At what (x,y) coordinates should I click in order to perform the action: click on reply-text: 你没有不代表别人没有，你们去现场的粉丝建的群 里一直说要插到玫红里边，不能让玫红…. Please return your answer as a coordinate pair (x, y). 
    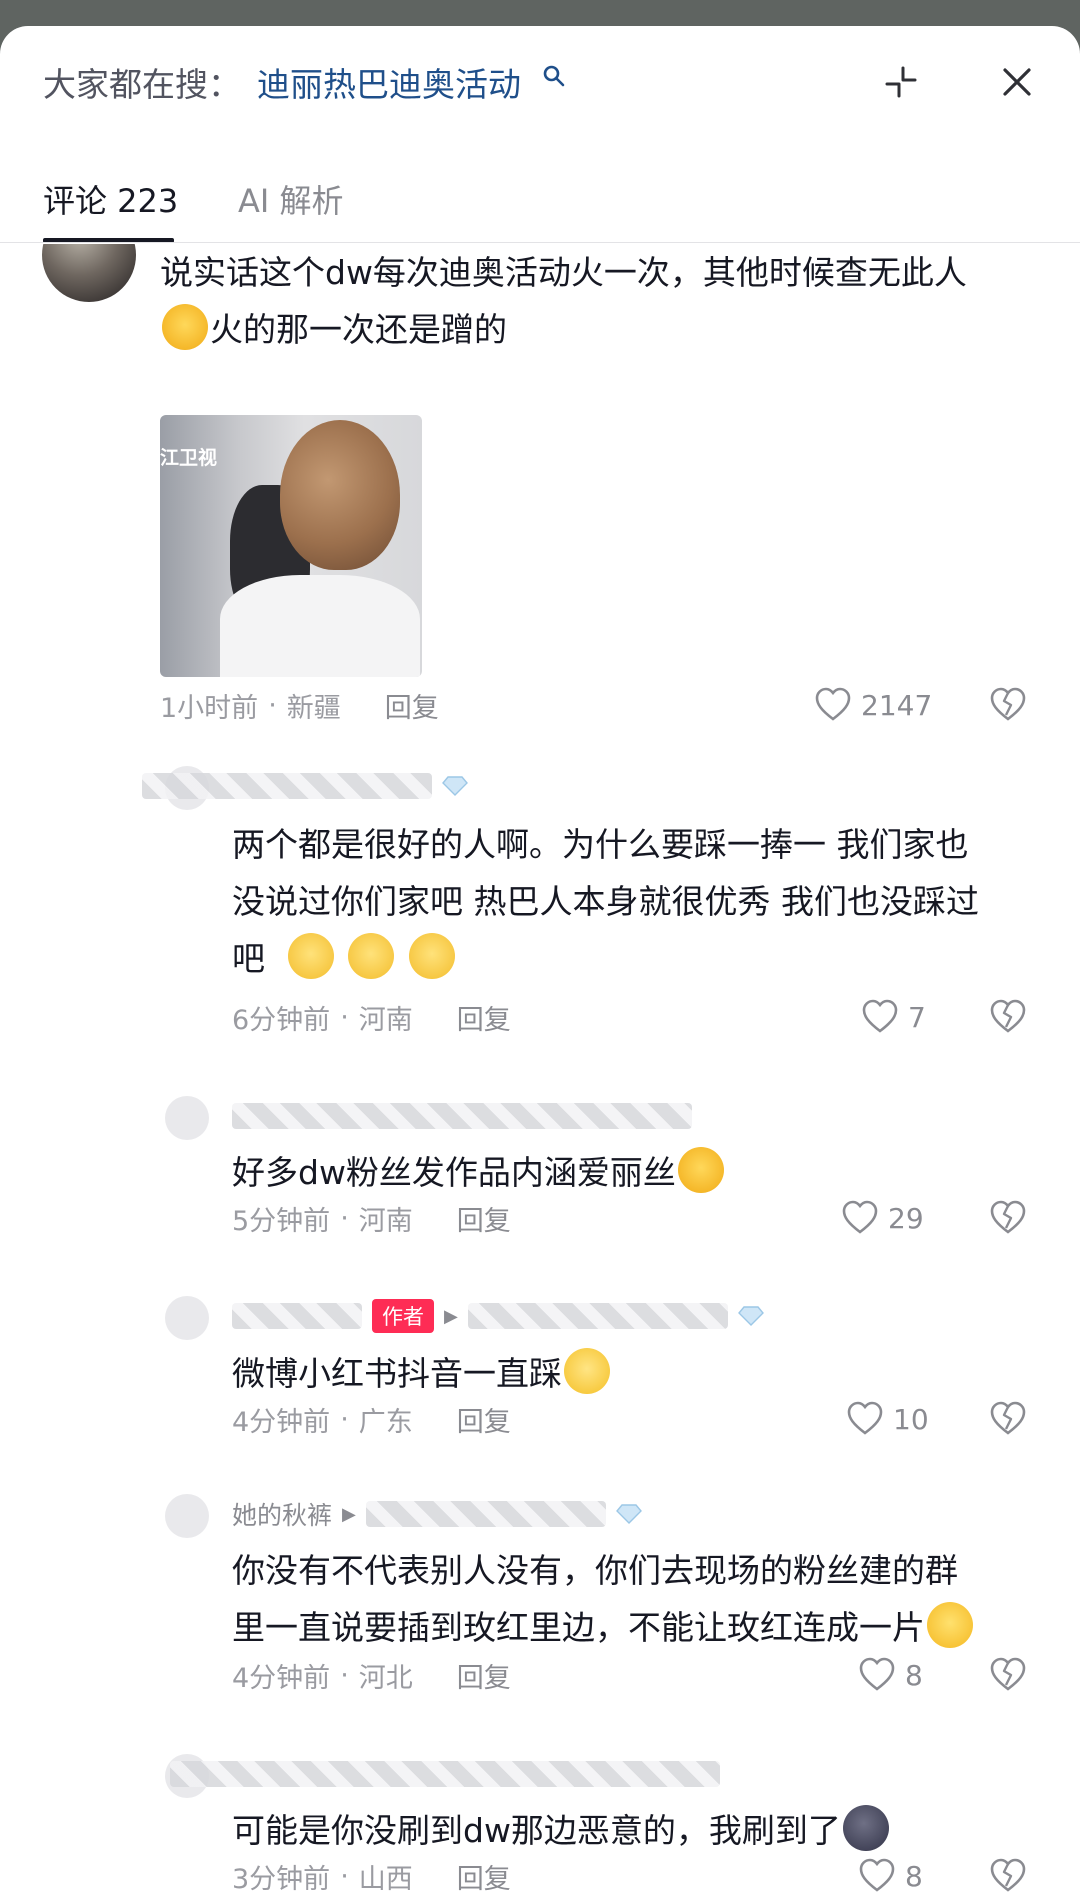
    Looking at the image, I should click on (603, 1599).